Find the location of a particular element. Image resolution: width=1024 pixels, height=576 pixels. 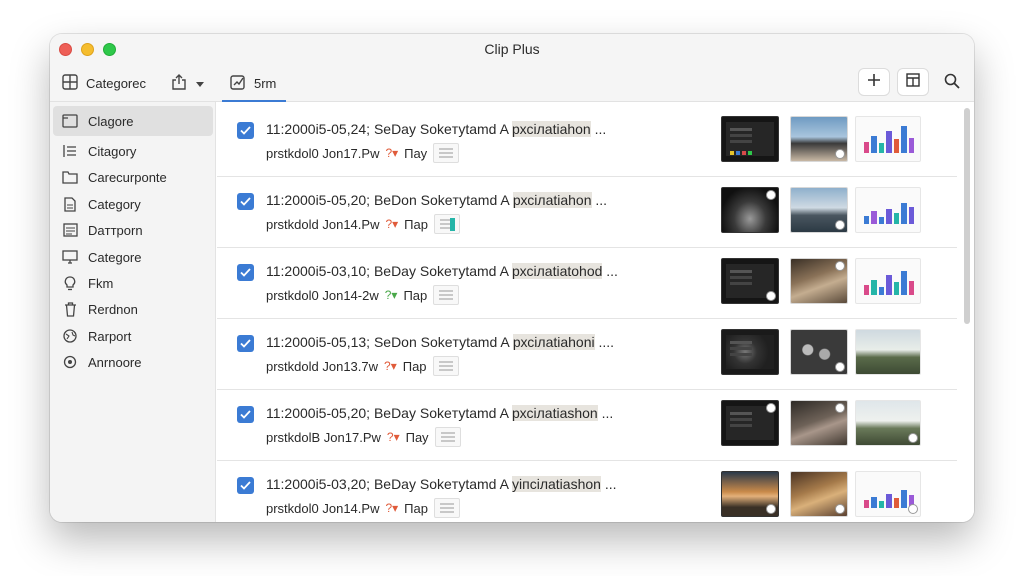

sidebar-item-label: Daттporn is located at coordinates (115, 230).